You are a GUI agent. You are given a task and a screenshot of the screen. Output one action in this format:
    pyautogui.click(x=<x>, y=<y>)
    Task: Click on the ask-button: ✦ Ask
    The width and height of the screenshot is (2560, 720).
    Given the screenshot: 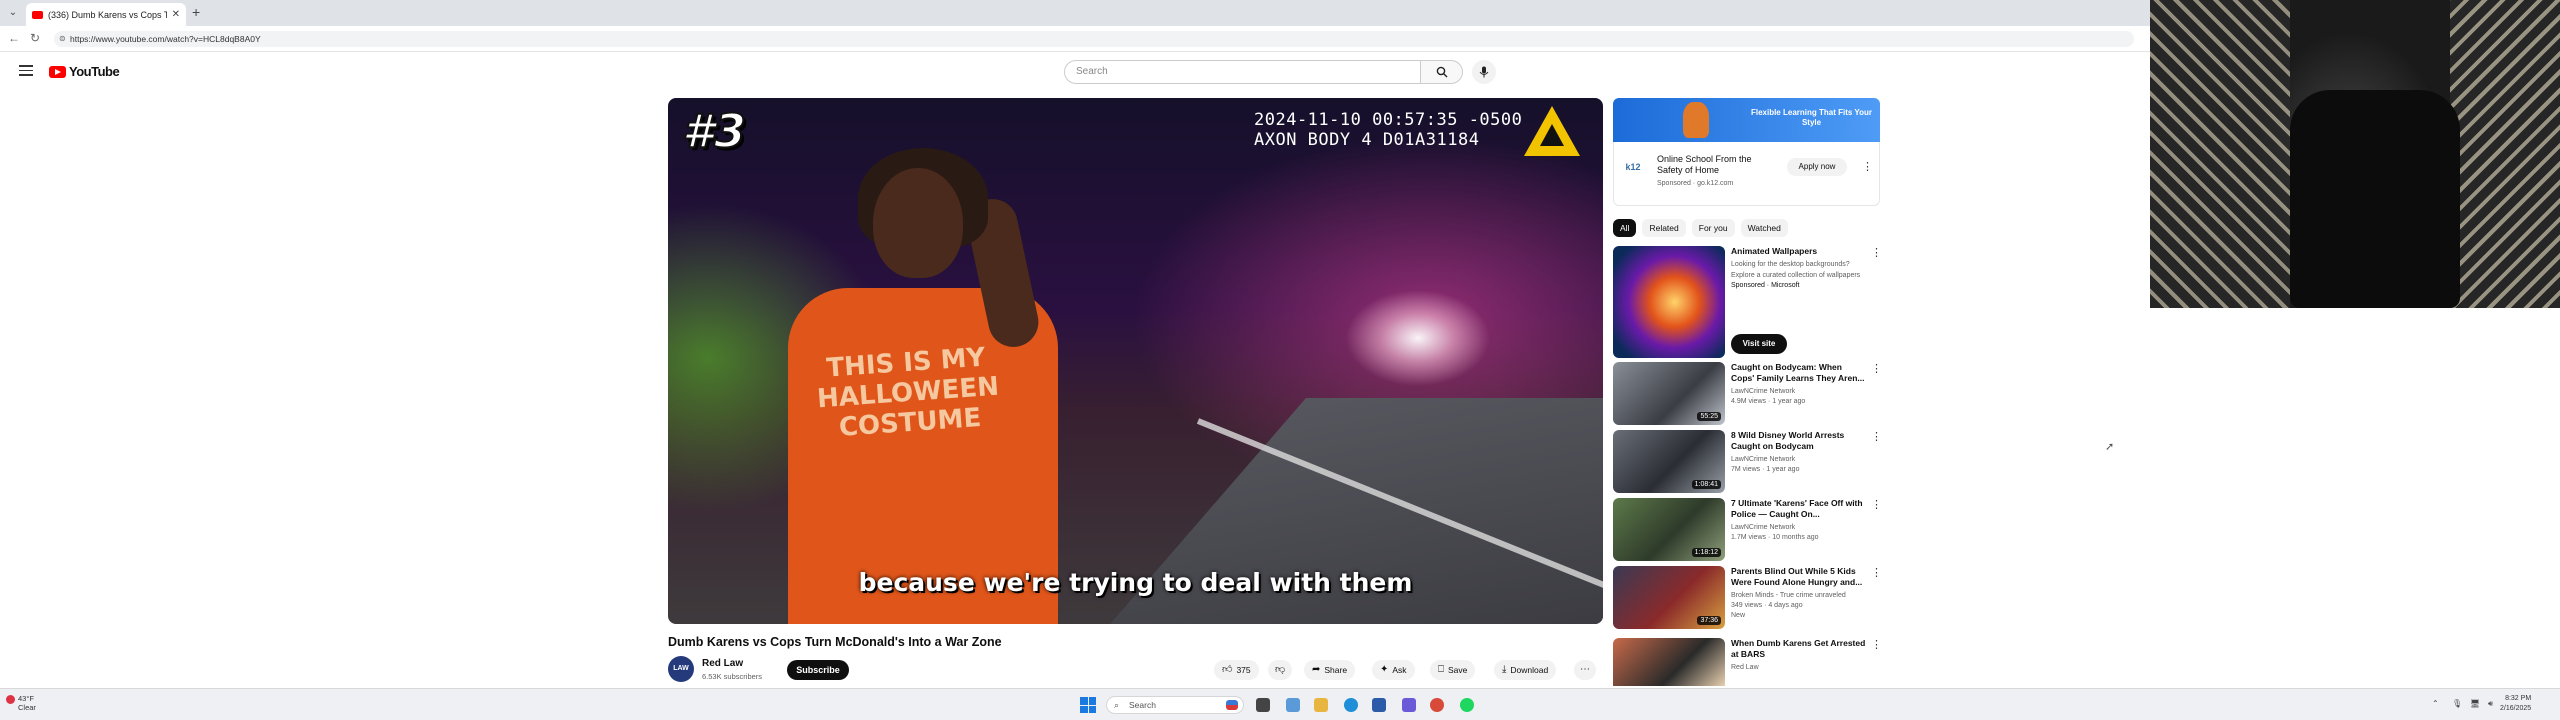 What is the action you would take?
    pyautogui.click(x=1393, y=670)
    